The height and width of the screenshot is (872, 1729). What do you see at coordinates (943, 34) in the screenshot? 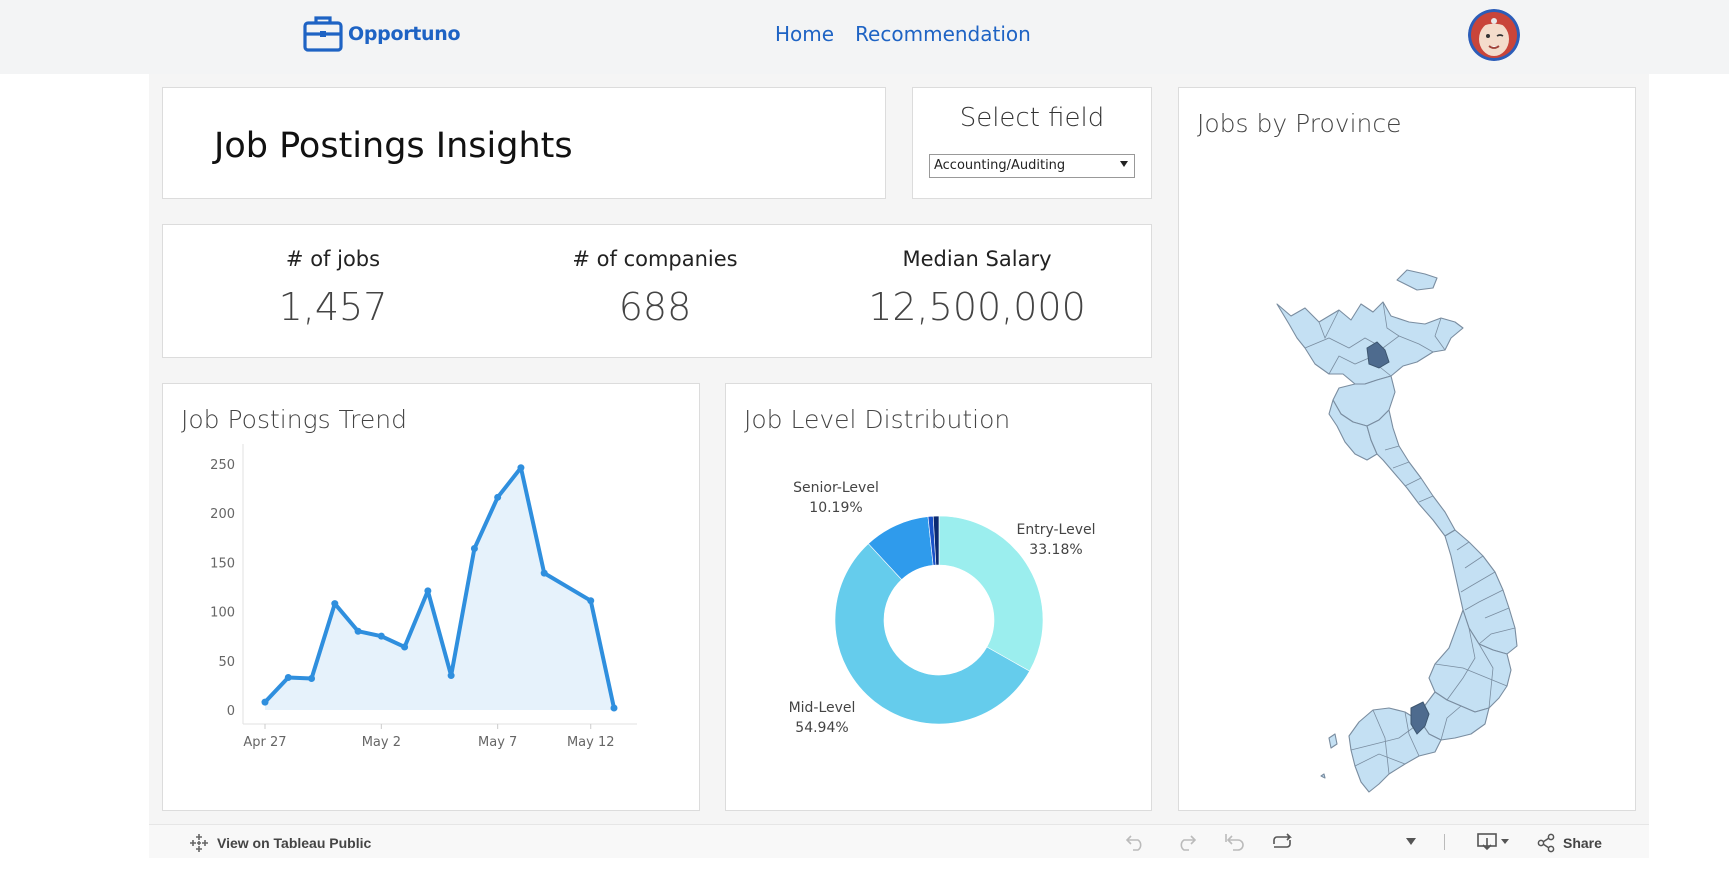
I see `nav-recommendation-link: Recommendation` at bounding box center [943, 34].